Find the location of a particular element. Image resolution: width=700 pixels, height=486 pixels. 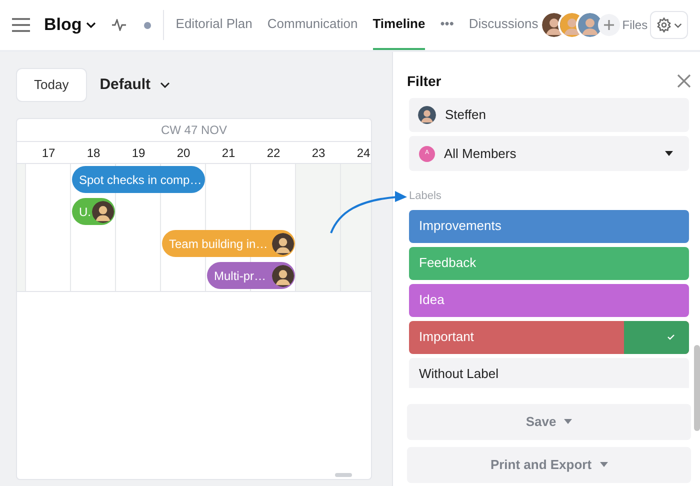

project-title: Blog is located at coordinates (70, 25).